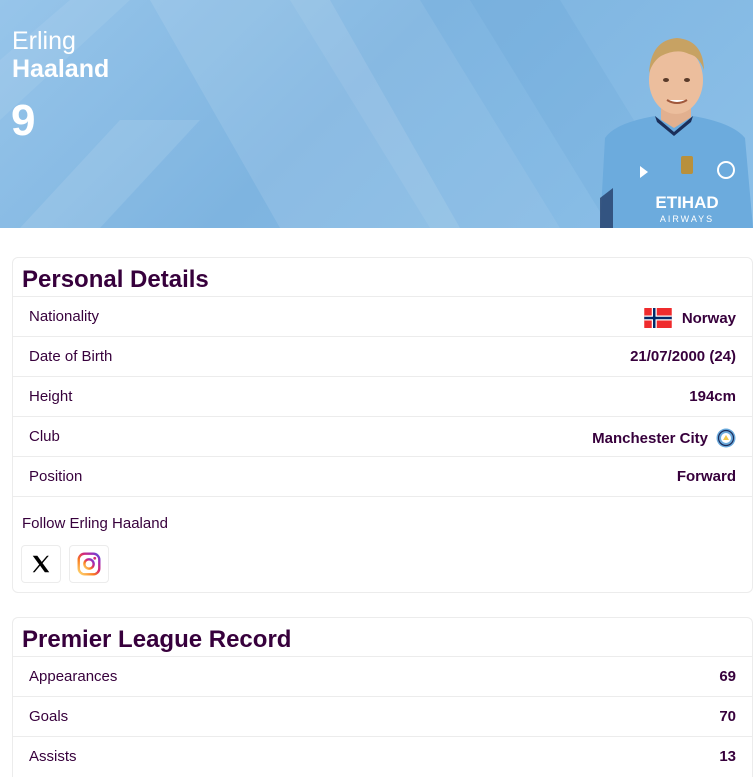  Describe the element at coordinates (687, 219) in the screenshot. I see `svg-text: AIRWAYS` at that location.